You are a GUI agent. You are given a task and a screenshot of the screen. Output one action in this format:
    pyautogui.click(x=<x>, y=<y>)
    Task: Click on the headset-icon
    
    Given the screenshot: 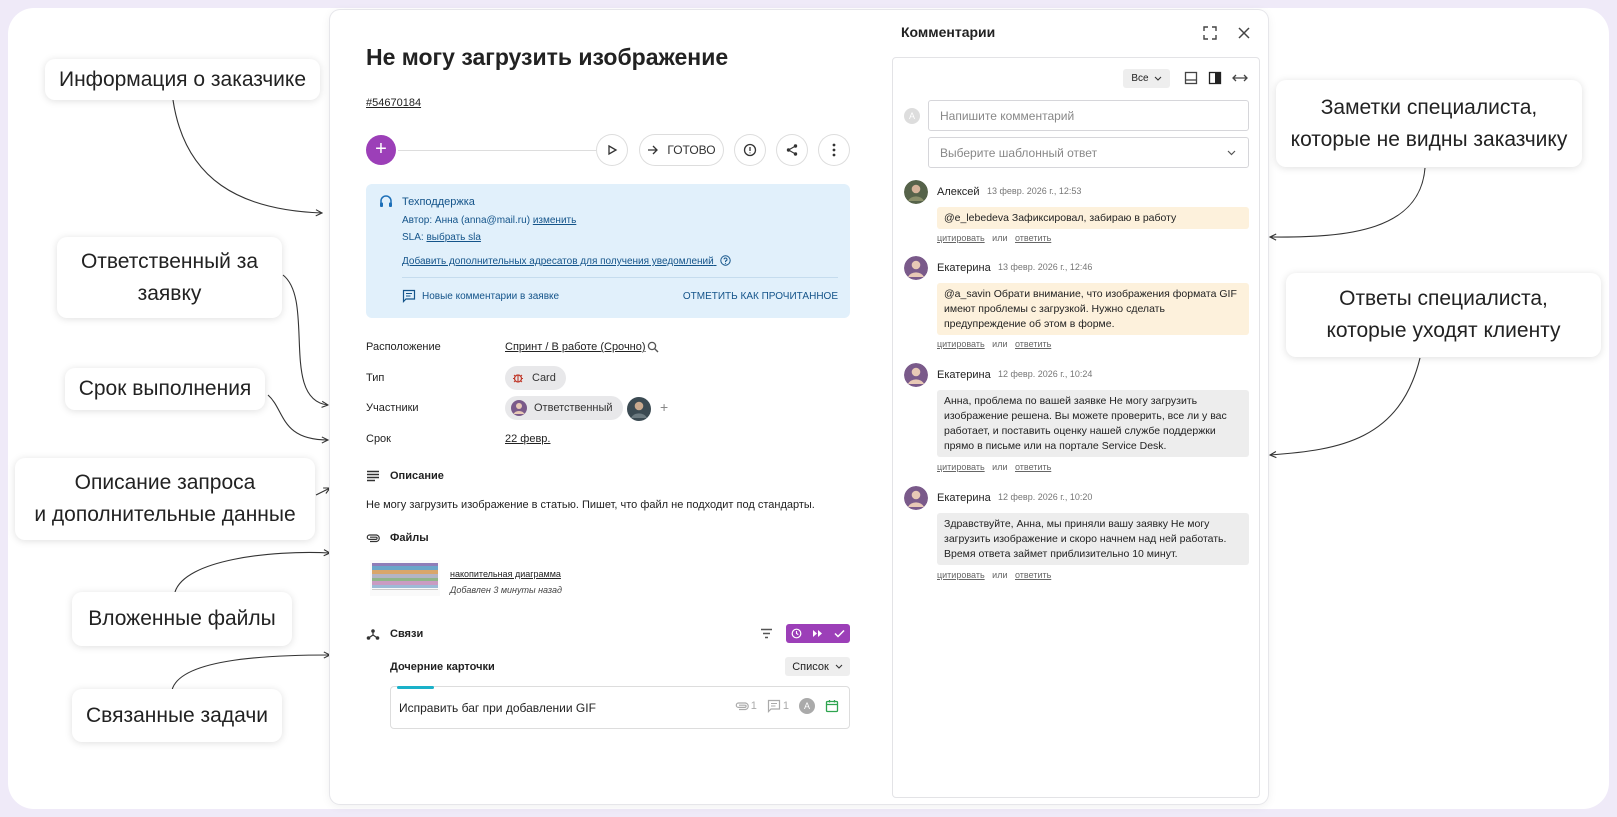 What is the action you would take?
    pyautogui.click(x=386, y=201)
    